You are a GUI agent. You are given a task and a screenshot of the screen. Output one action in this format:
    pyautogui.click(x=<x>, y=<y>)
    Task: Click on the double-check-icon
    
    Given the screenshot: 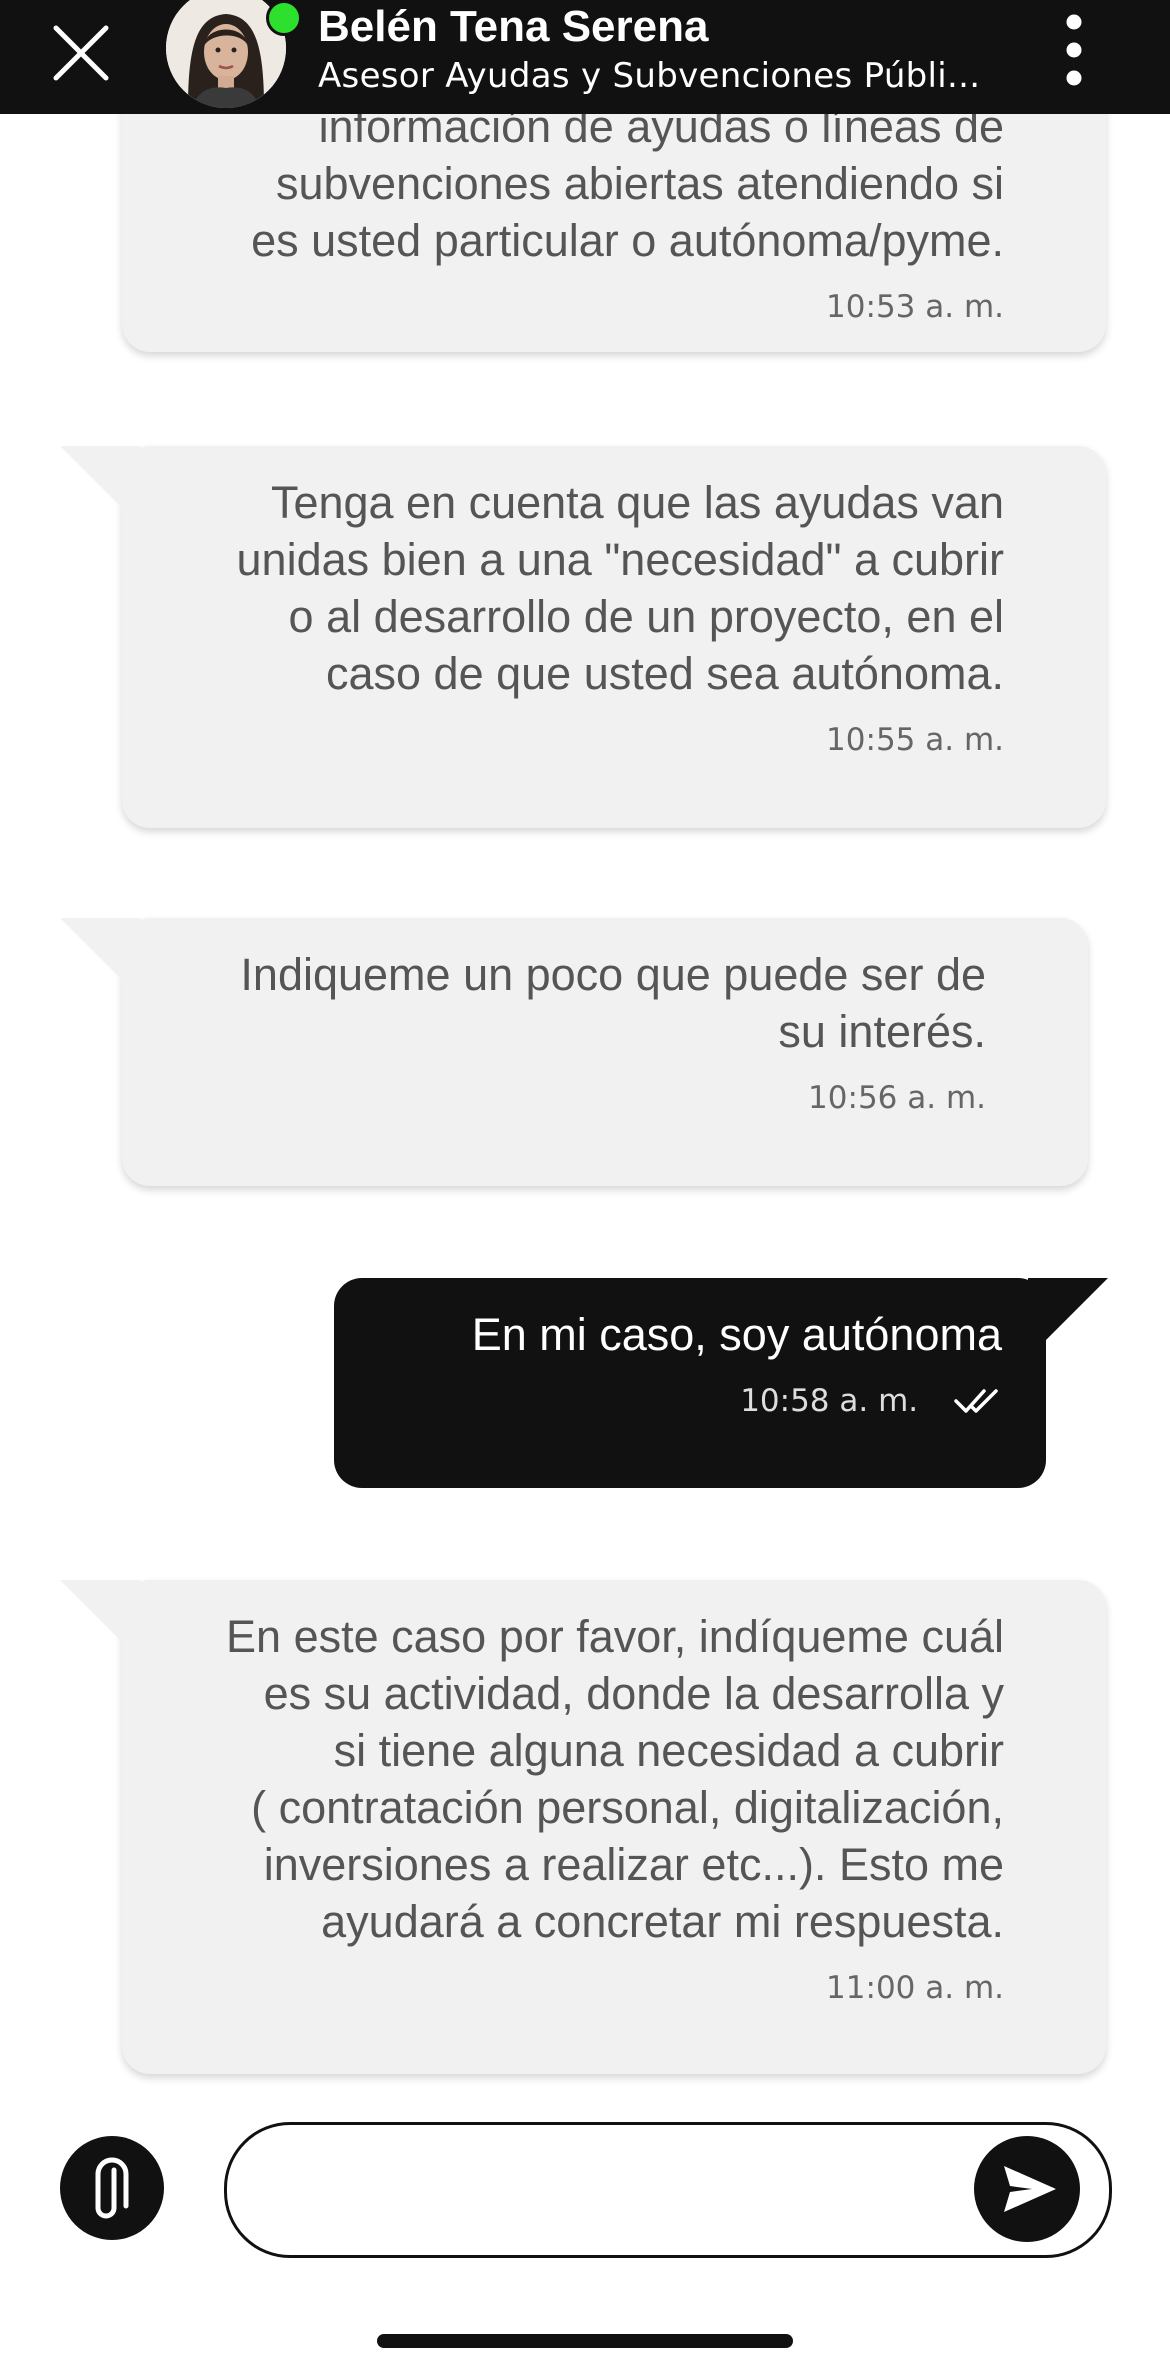 What is the action you would take?
    pyautogui.click(x=976, y=1401)
    